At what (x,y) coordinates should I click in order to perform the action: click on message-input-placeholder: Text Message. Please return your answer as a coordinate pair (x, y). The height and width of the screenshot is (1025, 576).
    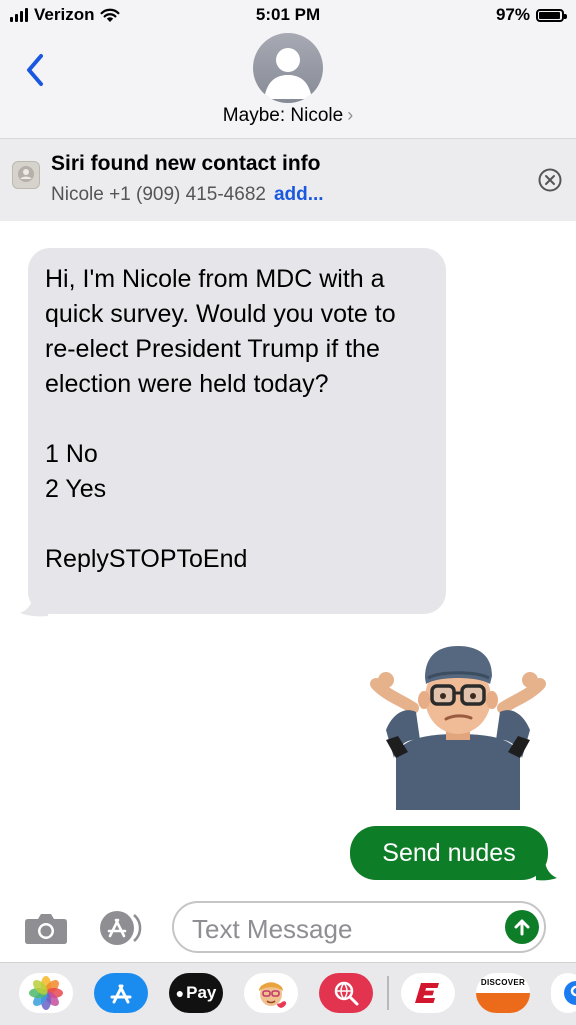
    Looking at the image, I should click on (272, 929).